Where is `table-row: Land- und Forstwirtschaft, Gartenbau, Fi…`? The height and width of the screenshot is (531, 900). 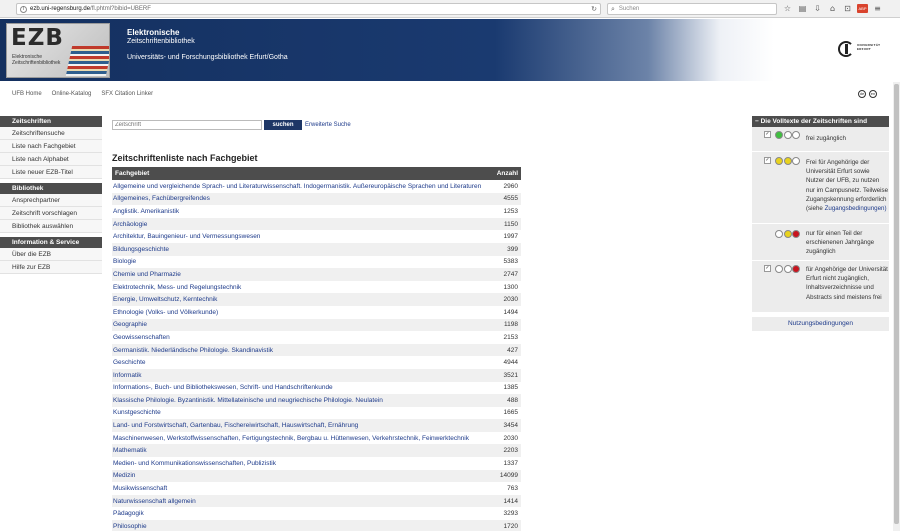
table-row: Land- und Forstwirtschaft, Gartenbau, Fi… is located at coordinates (316, 425).